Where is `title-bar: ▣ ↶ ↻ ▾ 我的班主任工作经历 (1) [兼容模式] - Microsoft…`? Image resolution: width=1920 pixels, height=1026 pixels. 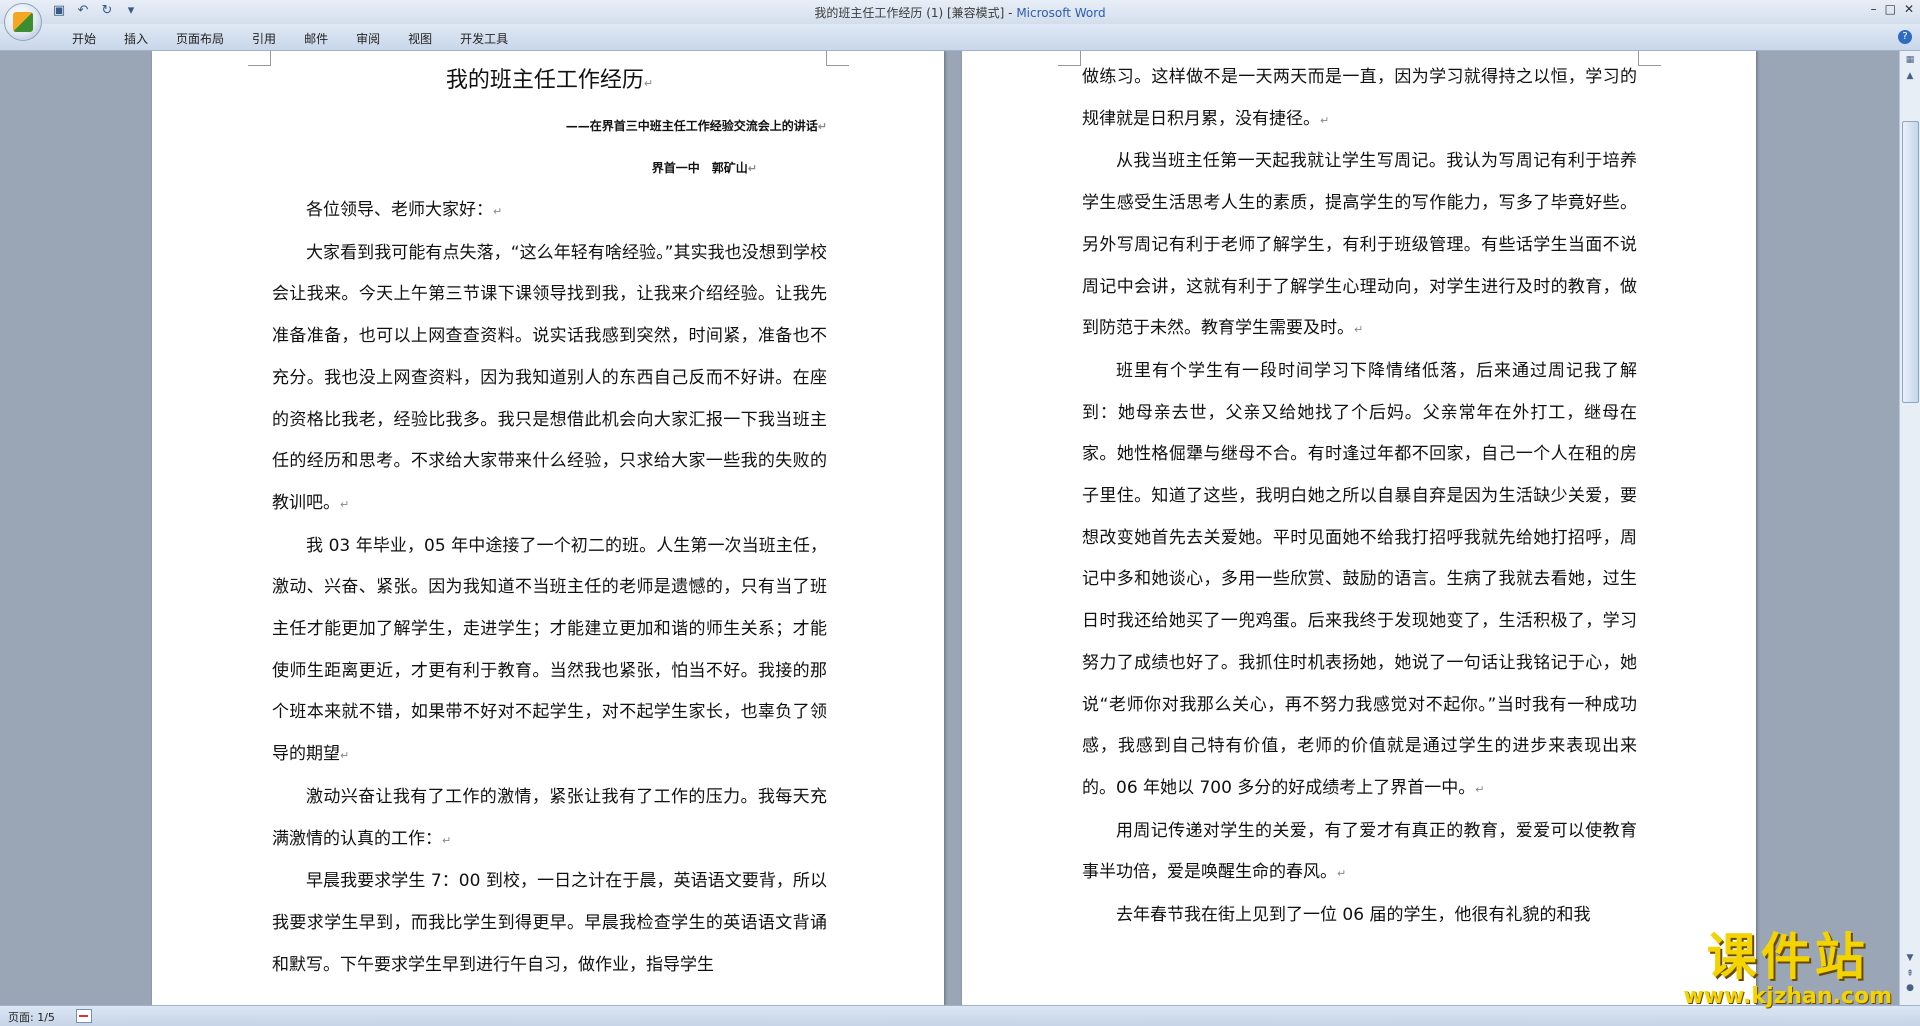
title-bar: ▣ ↶ ↻ ▾ 我的班主任工作经历 (1) [兼容模式] - Microsoft… is located at coordinates (960, 20).